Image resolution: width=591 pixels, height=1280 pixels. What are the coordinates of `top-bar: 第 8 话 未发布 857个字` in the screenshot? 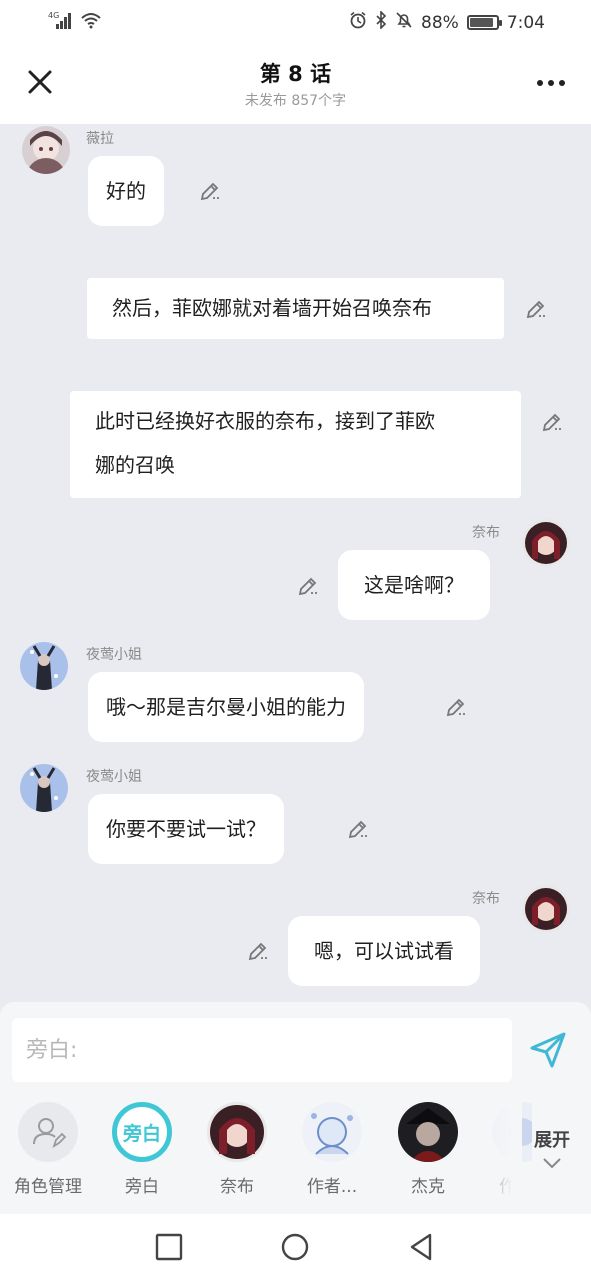 It's located at (295, 84).